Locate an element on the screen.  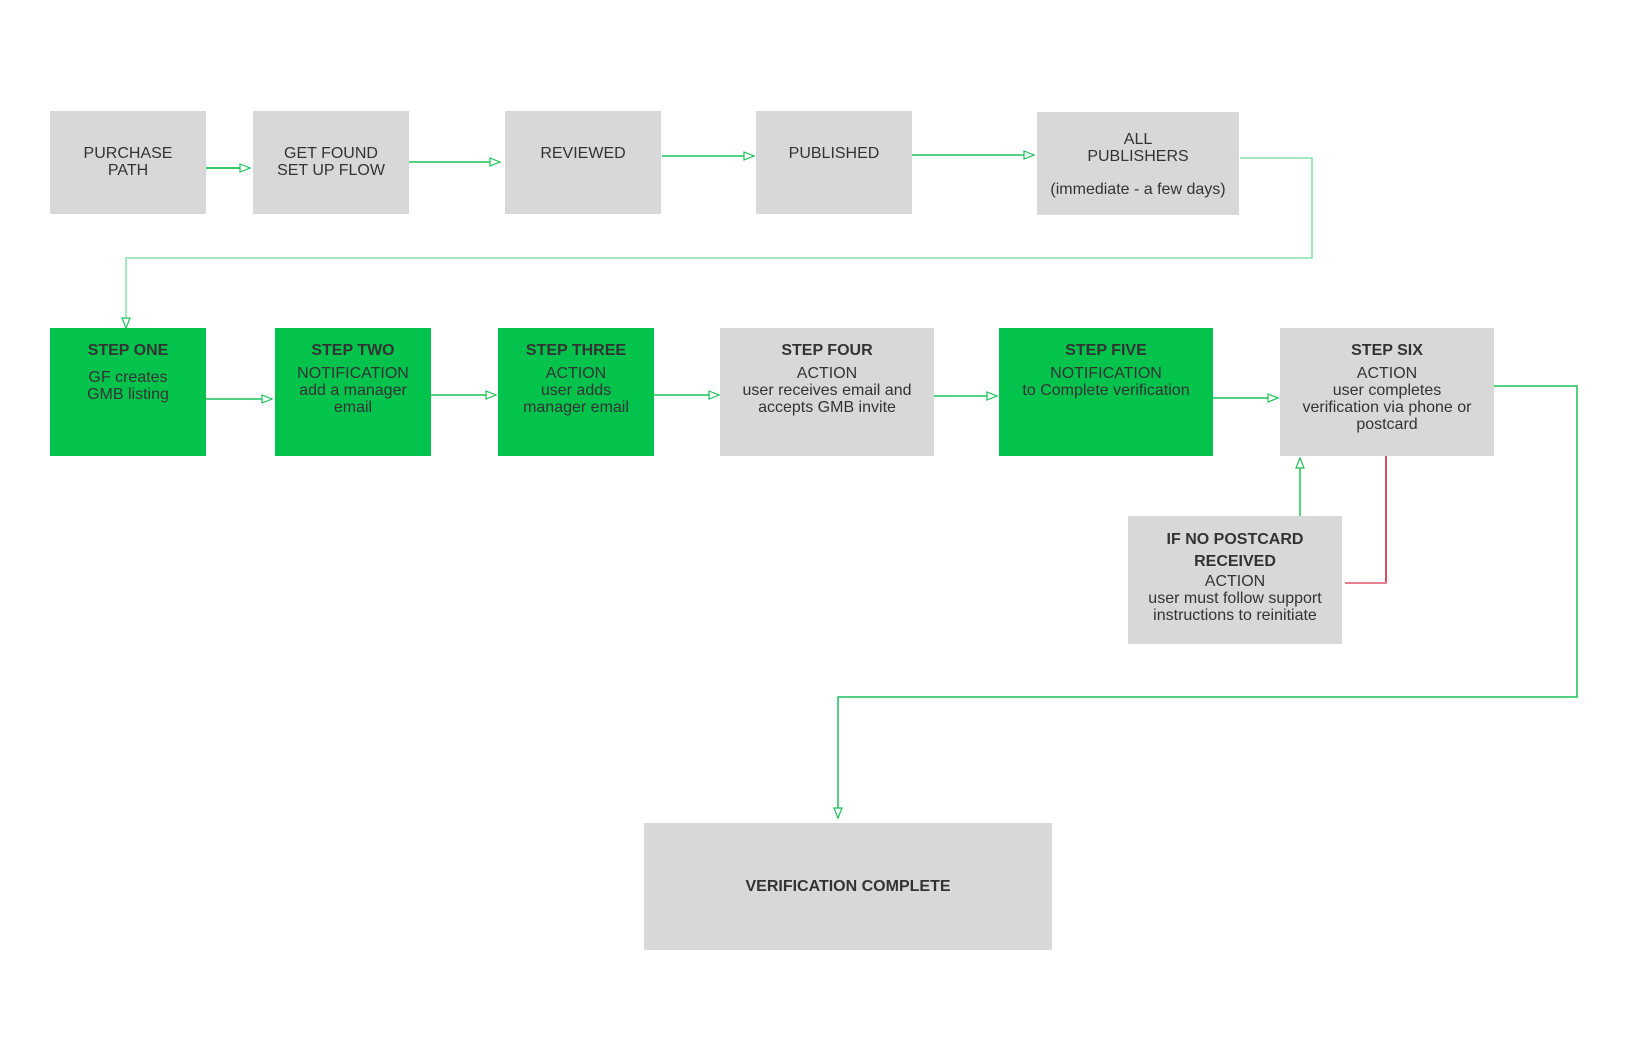
node-label: PURCHASE is located at coordinates (128, 153).